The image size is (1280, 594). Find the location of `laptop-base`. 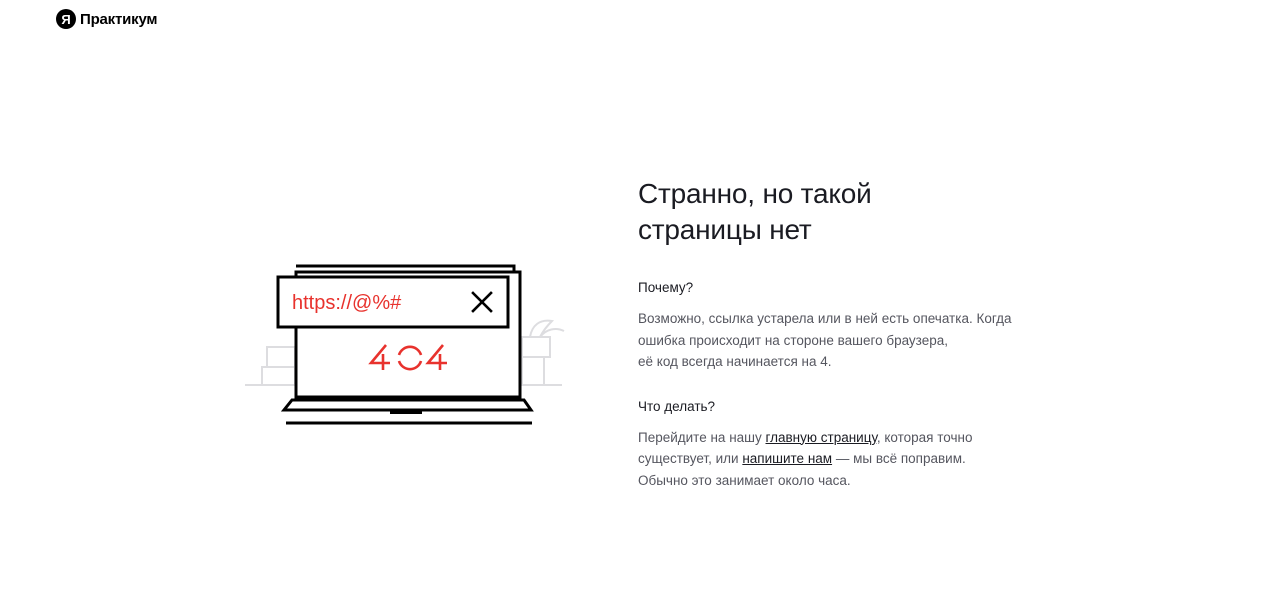

laptop-base is located at coordinates (407, 405).